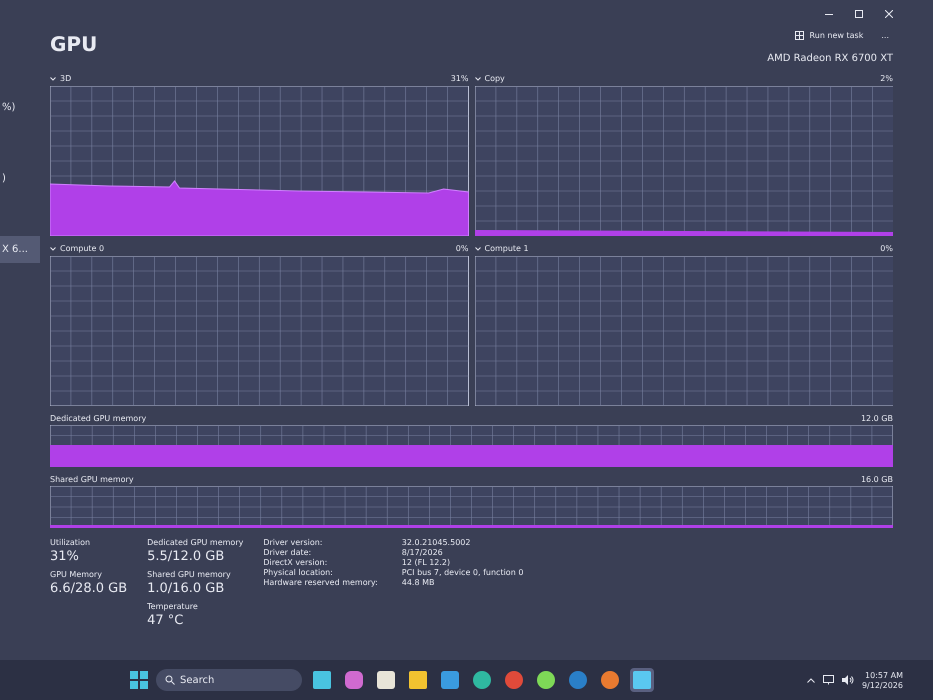 Image resolution: width=933 pixels, height=700 pixels. Describe the element at coordinates (810, 680) in the screenshot. I see `chevron-up-icon` at that location.